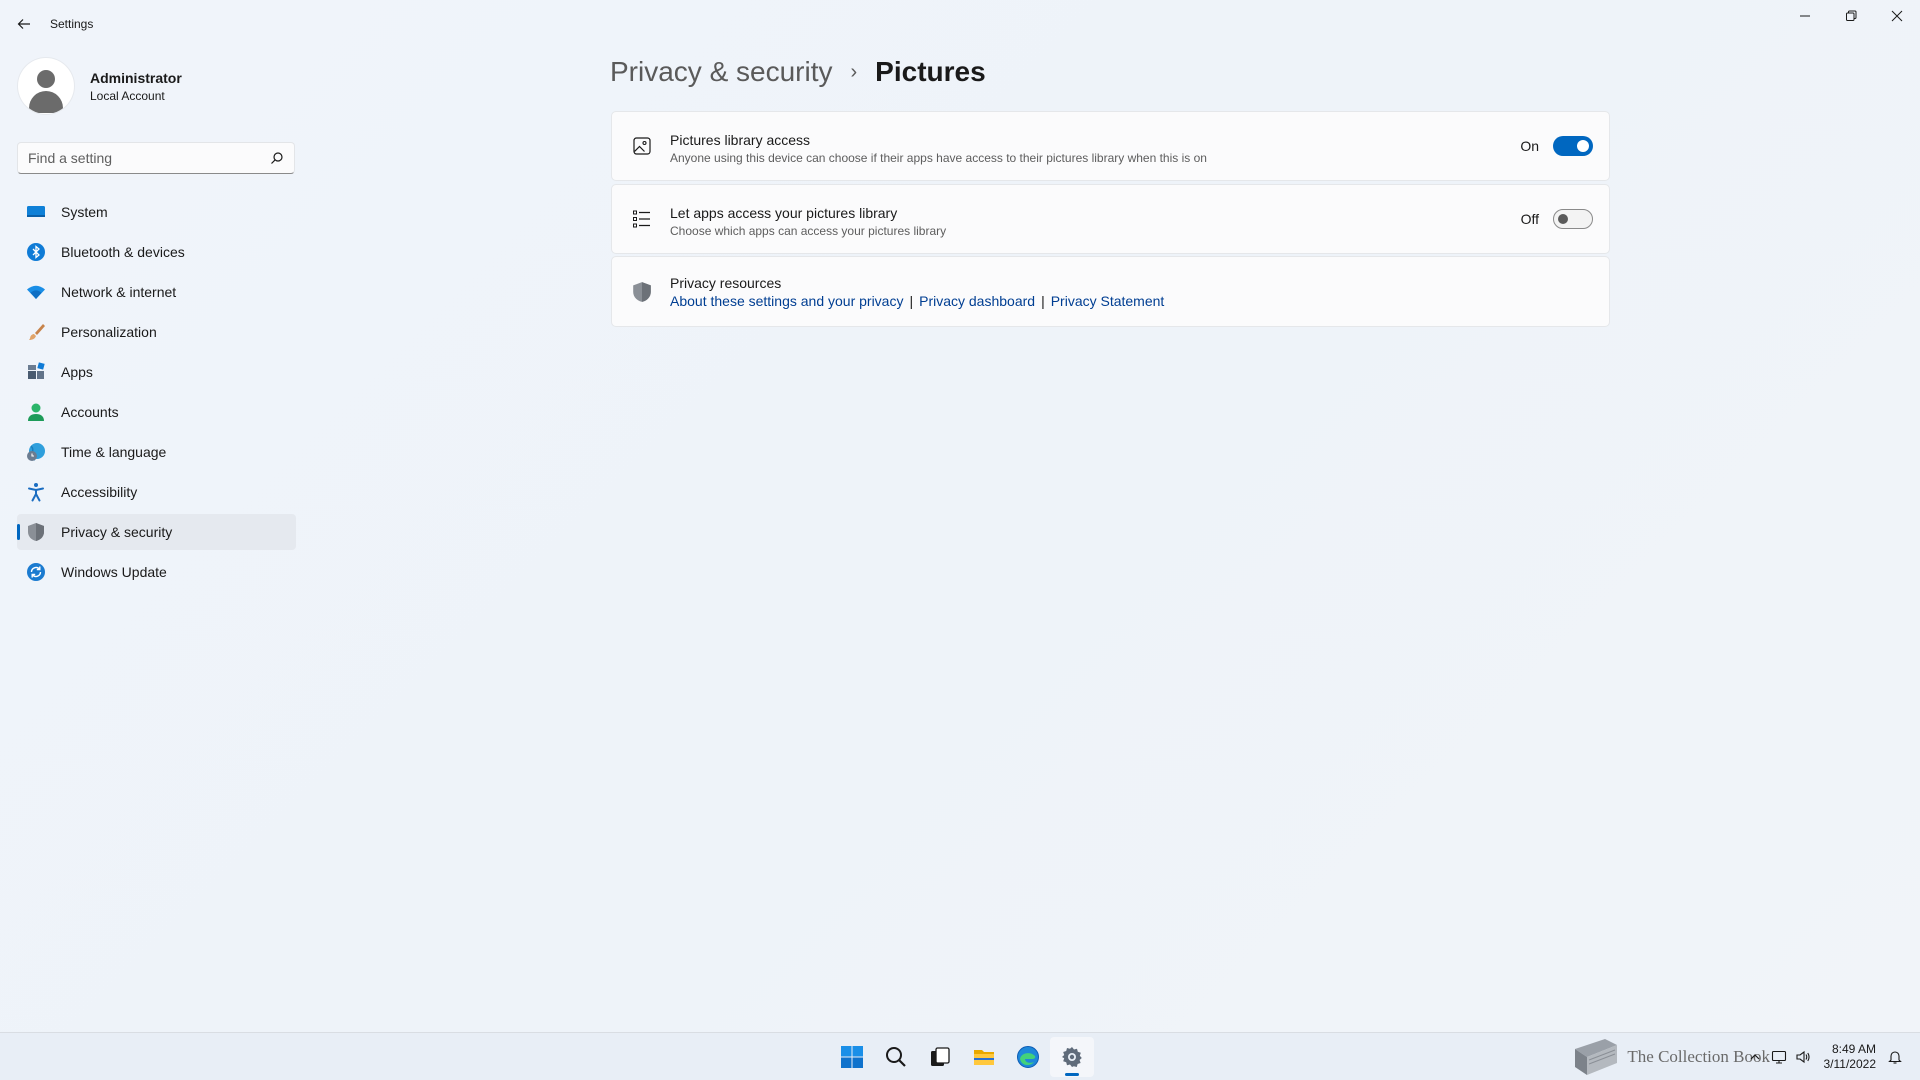  I want to click on sidebar-item-label: Bluetooth & devices, so click(123, 252).